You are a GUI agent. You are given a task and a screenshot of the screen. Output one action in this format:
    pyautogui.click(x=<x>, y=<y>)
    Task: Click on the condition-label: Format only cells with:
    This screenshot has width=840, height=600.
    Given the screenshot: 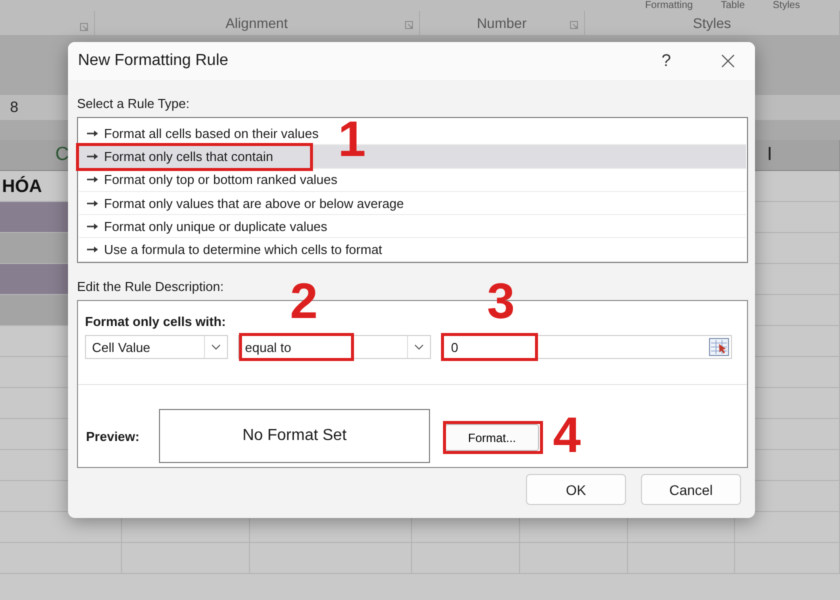 What is the action you would take?
    pyautogui.click(x=156, y=321)
    